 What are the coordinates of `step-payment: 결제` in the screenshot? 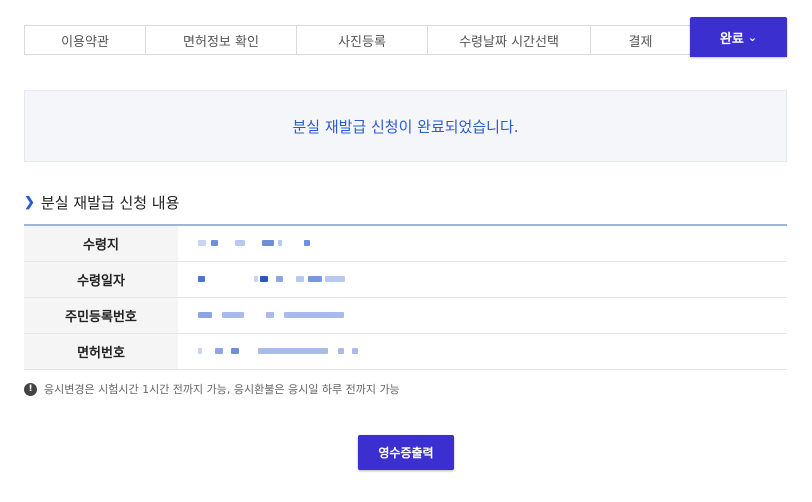 It's located at (640, 40).